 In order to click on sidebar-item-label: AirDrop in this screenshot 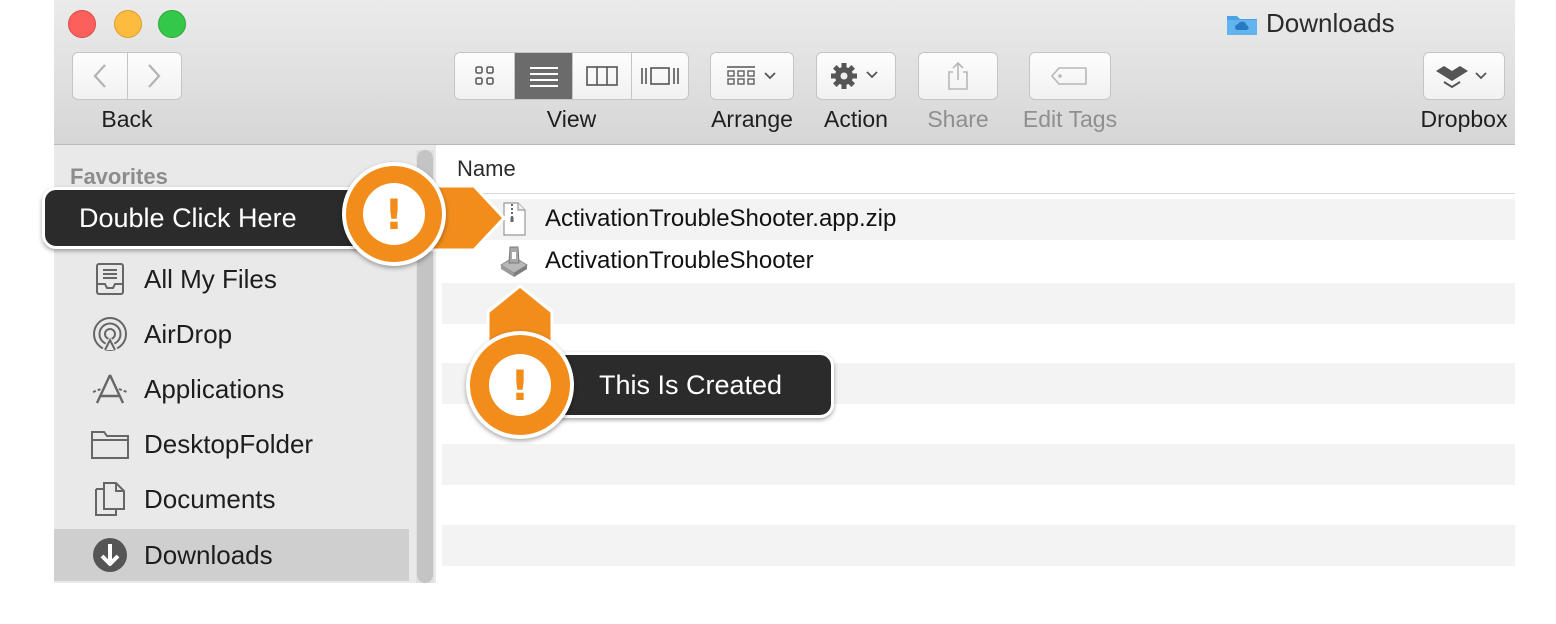, I will do `click(188, 333)`.